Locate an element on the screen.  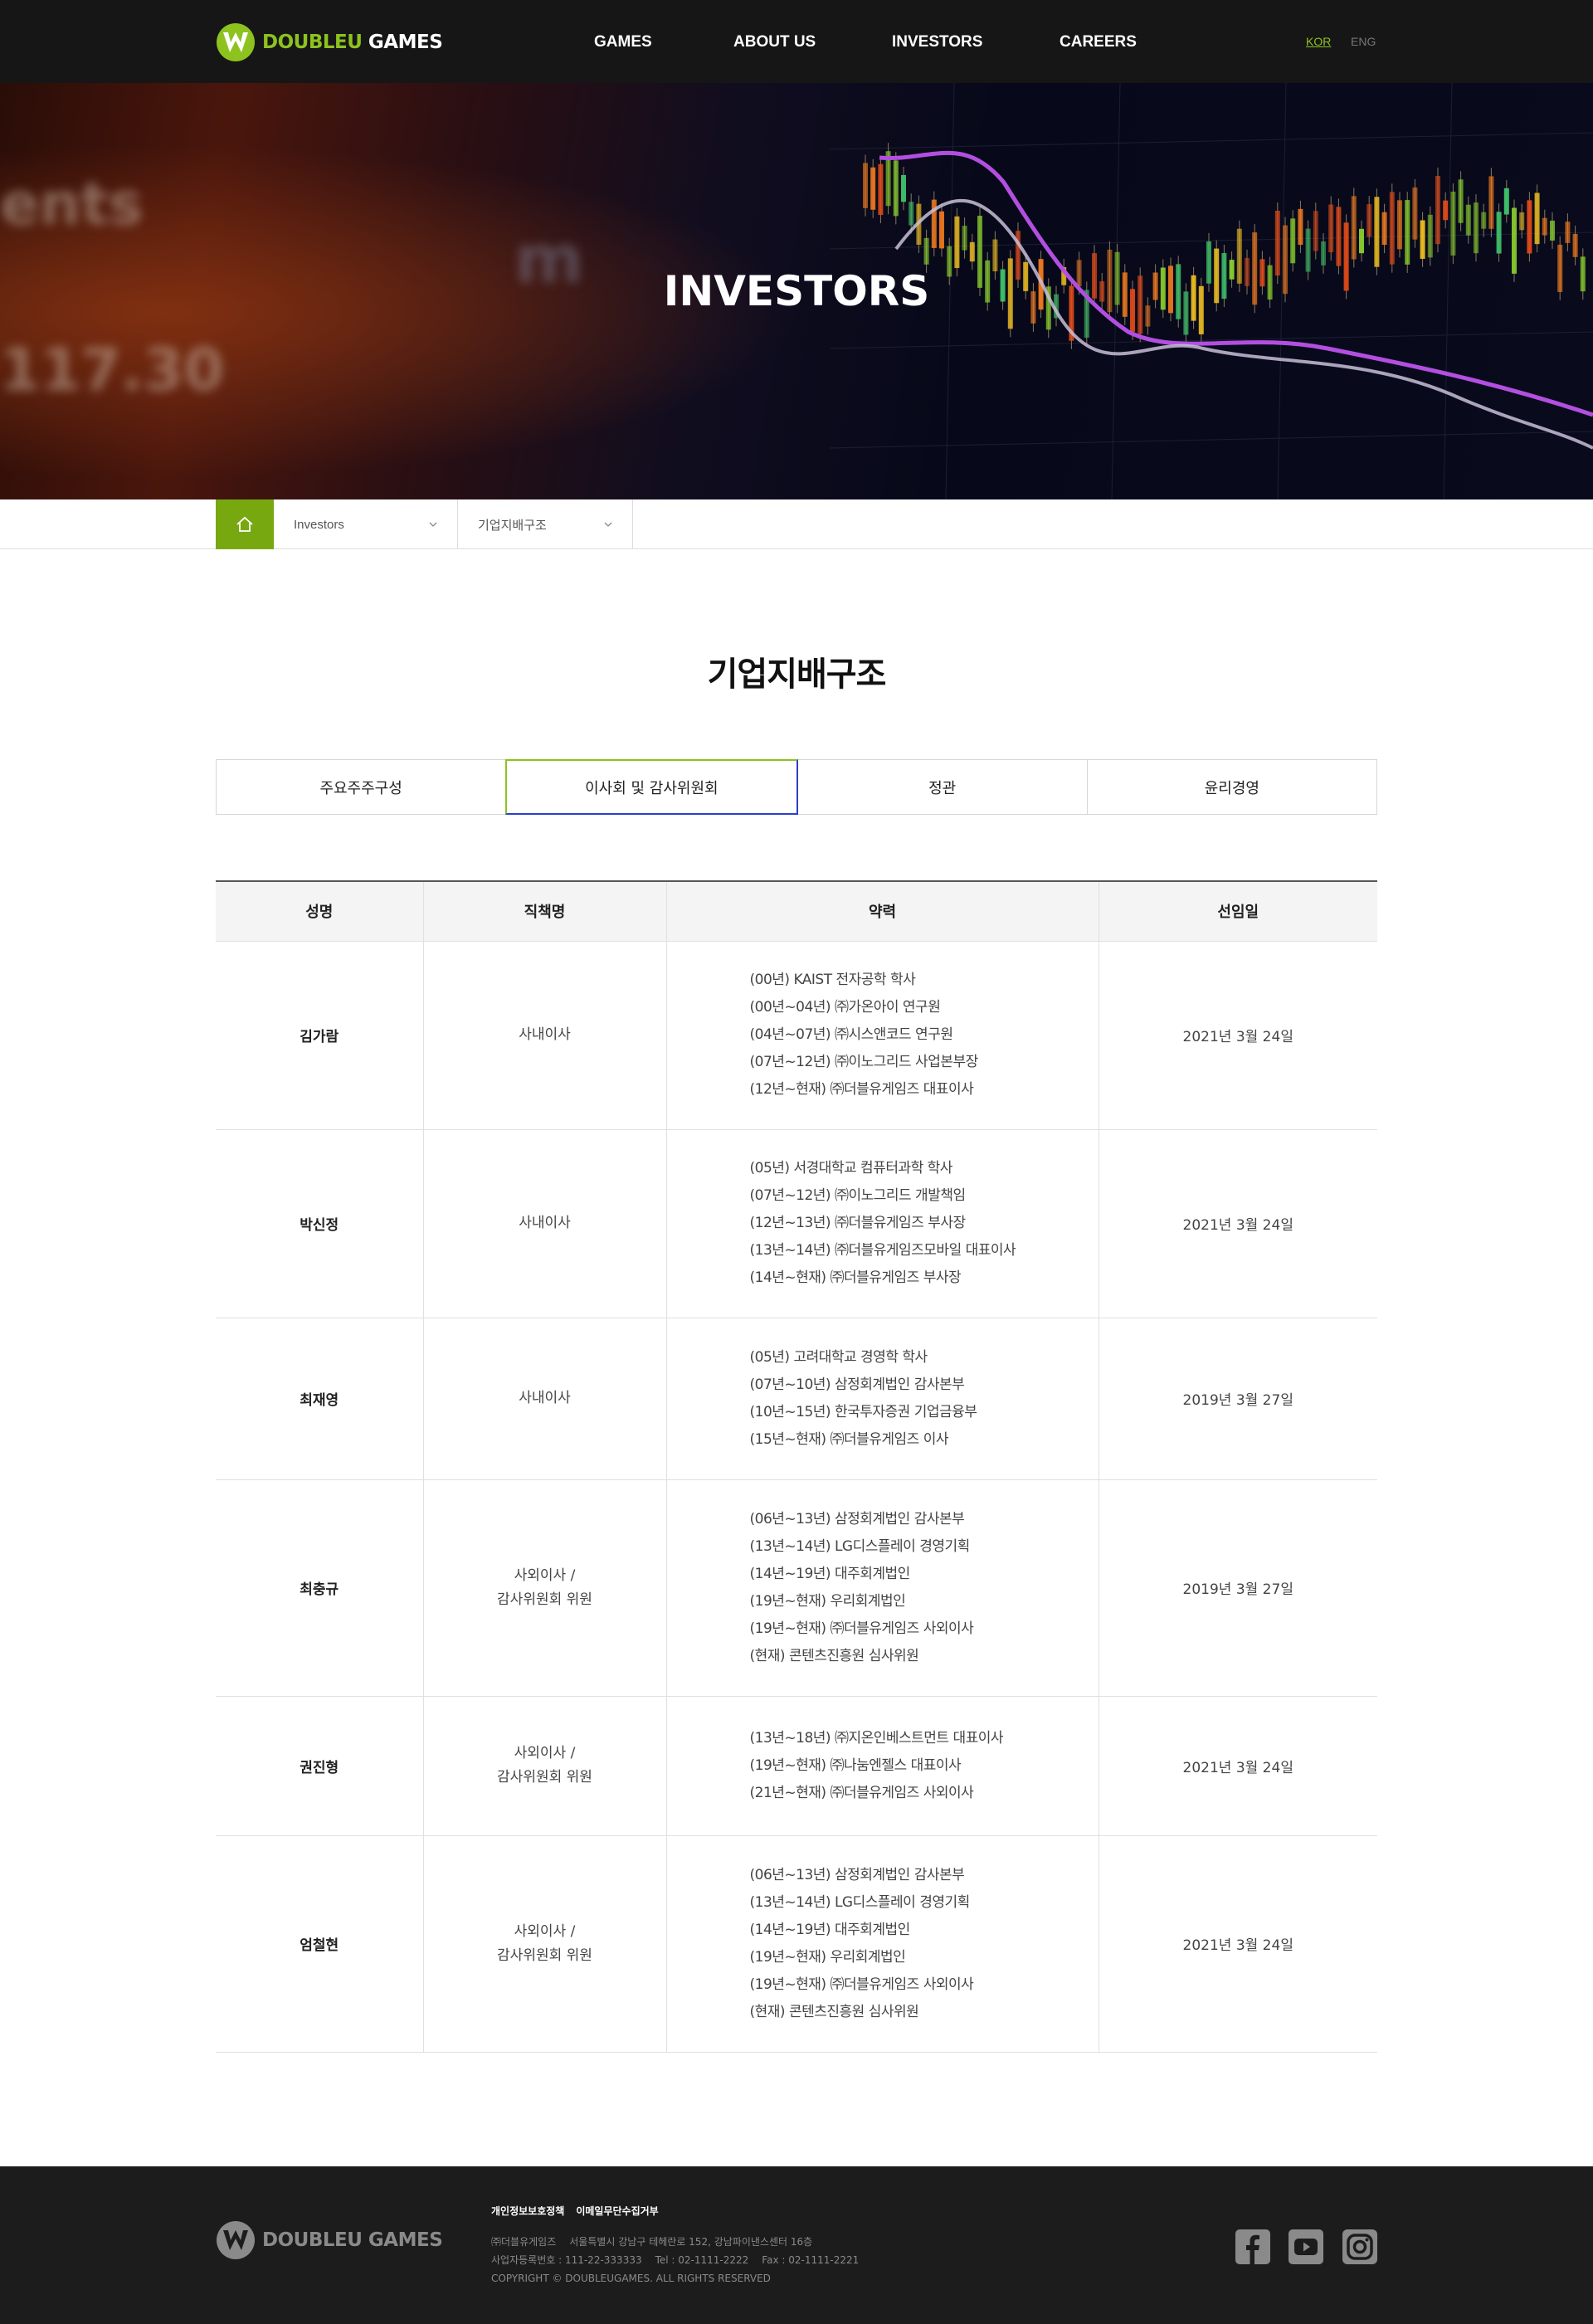
position-line: 사내이사 is located at coordinates (545, 1398).